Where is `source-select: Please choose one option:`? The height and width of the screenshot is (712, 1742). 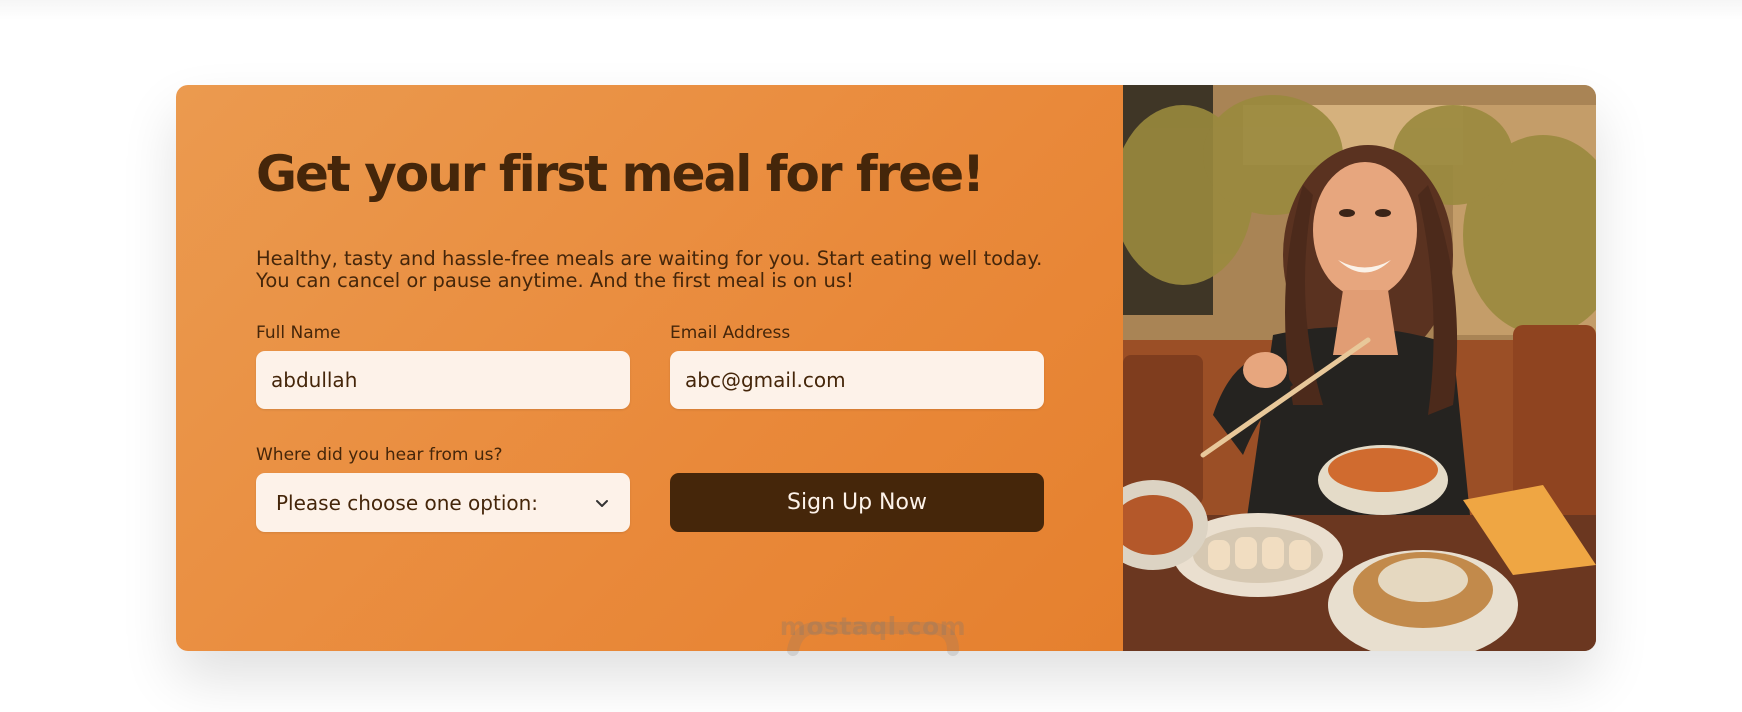
source-select: Please choose one option: is located at coordinates (443, 502).